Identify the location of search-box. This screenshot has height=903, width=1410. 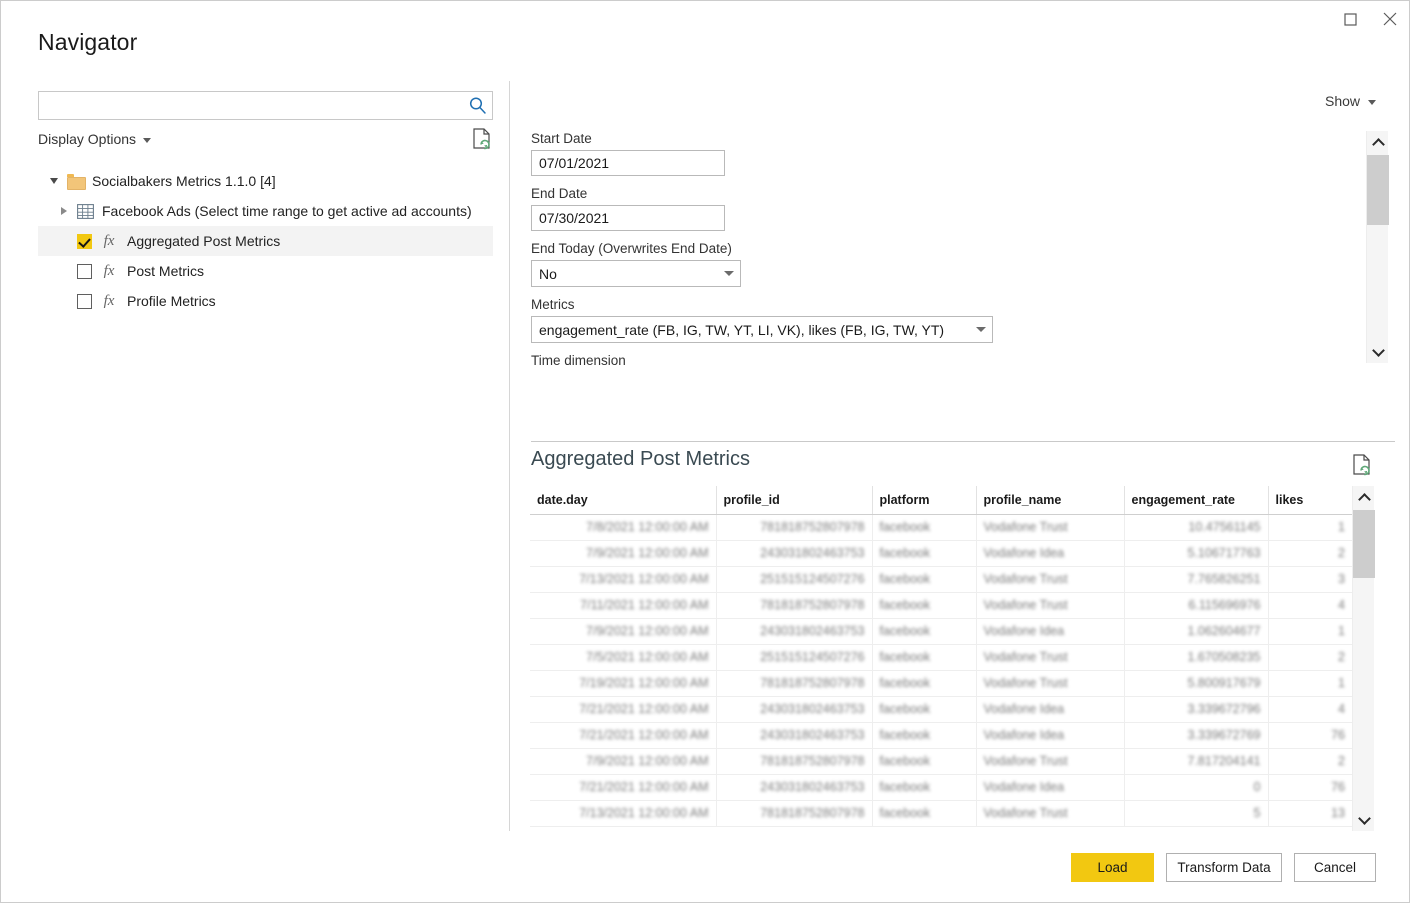
(265, 105).